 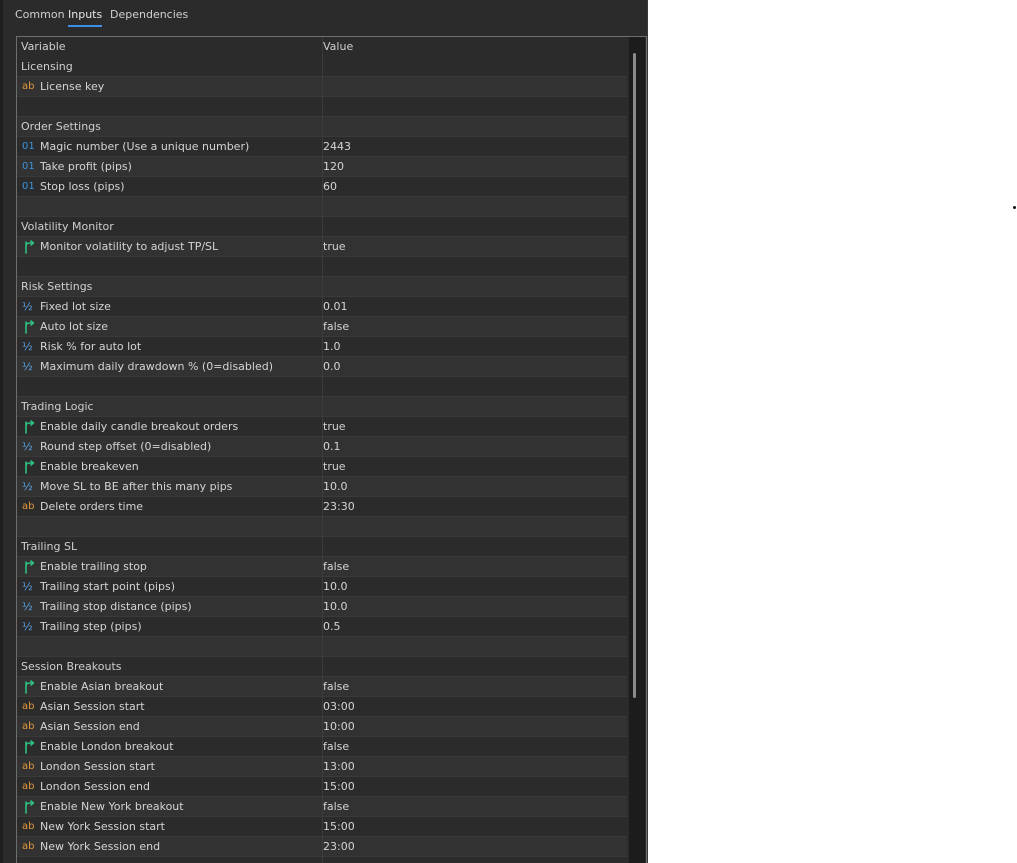 What do you see at coordinates (93, 566) in the screenshot?
I see `variable-label: Enable trailing stop` at bounding box center [93, 566].